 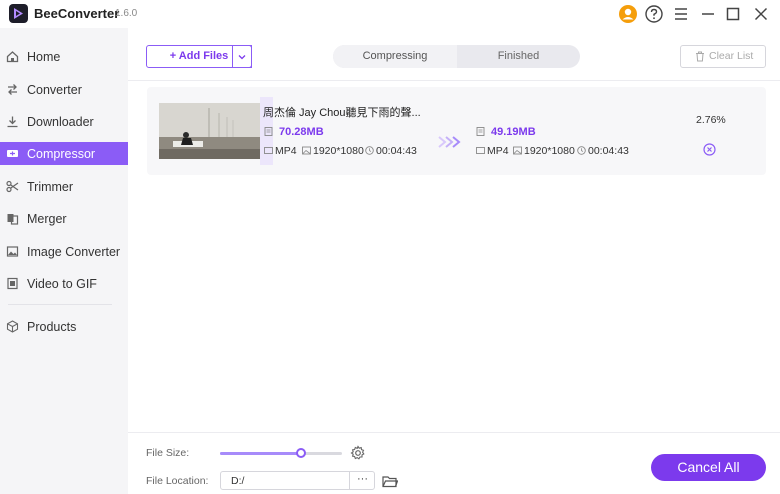 I want to click on sidebar-item-label: Trimmer, so click(x=50, y=187).